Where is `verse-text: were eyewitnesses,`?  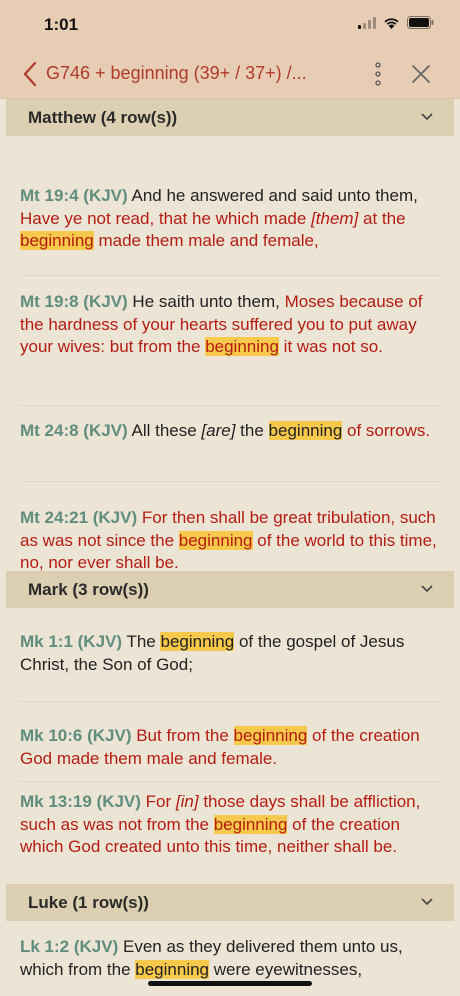
verse-text: were eyewitnesses, is located at coordinates (286, 969).